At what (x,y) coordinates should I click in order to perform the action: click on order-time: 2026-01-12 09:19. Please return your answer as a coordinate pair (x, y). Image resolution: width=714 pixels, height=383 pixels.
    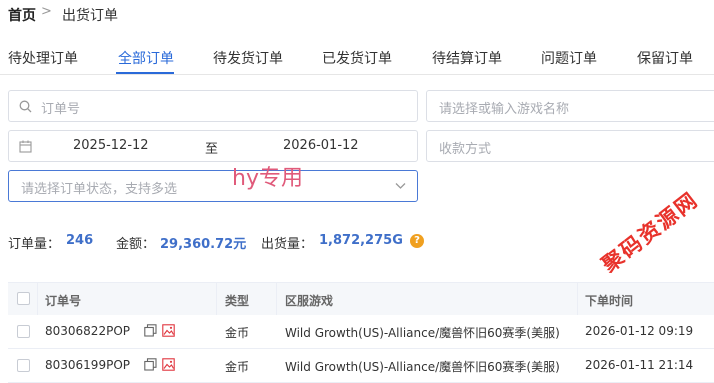
    Looking at the image, I should click on (639, 331).